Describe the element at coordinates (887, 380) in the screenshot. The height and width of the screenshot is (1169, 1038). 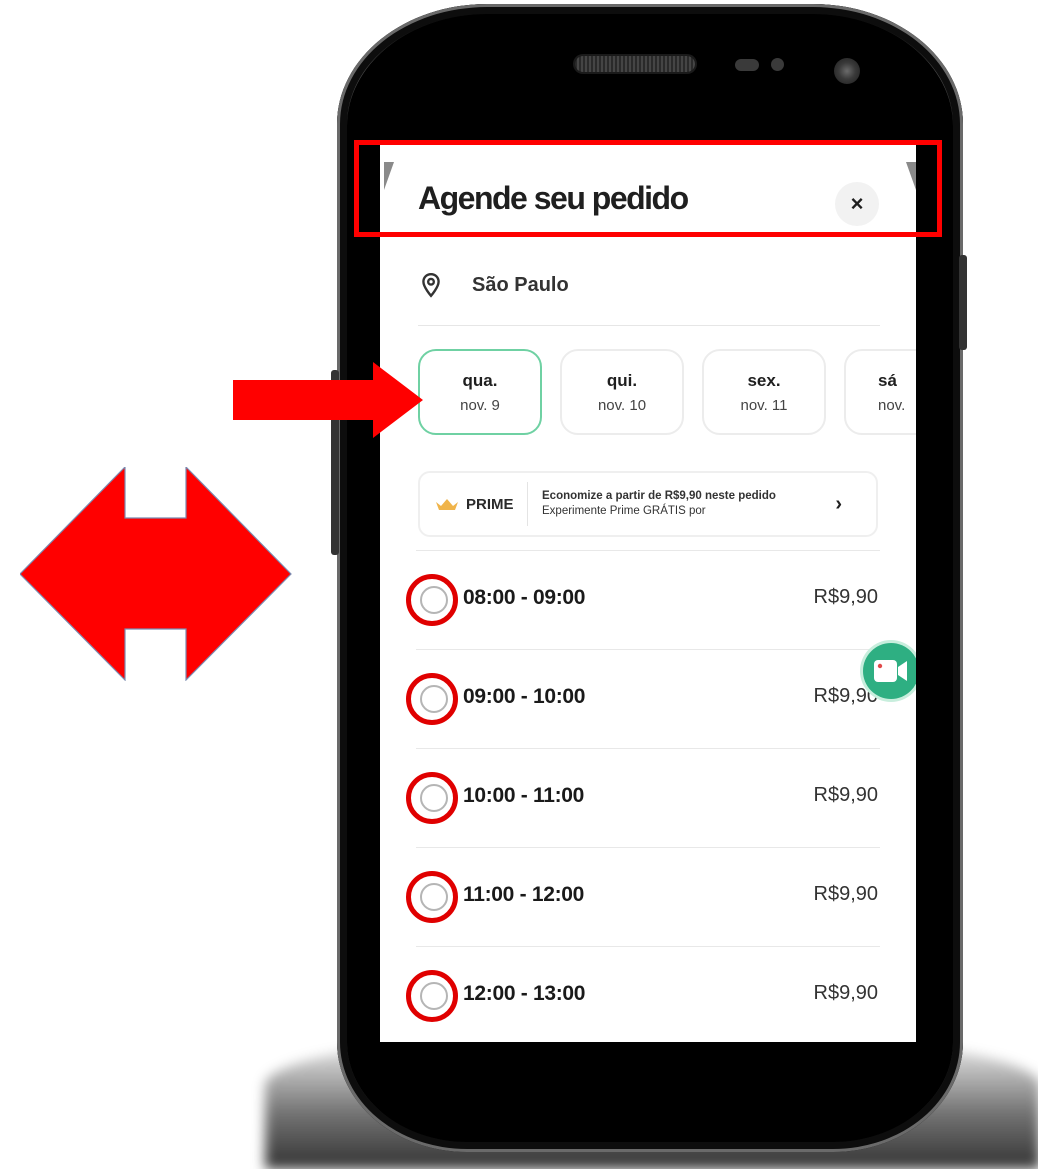
I see `day-name: sá` at that location.